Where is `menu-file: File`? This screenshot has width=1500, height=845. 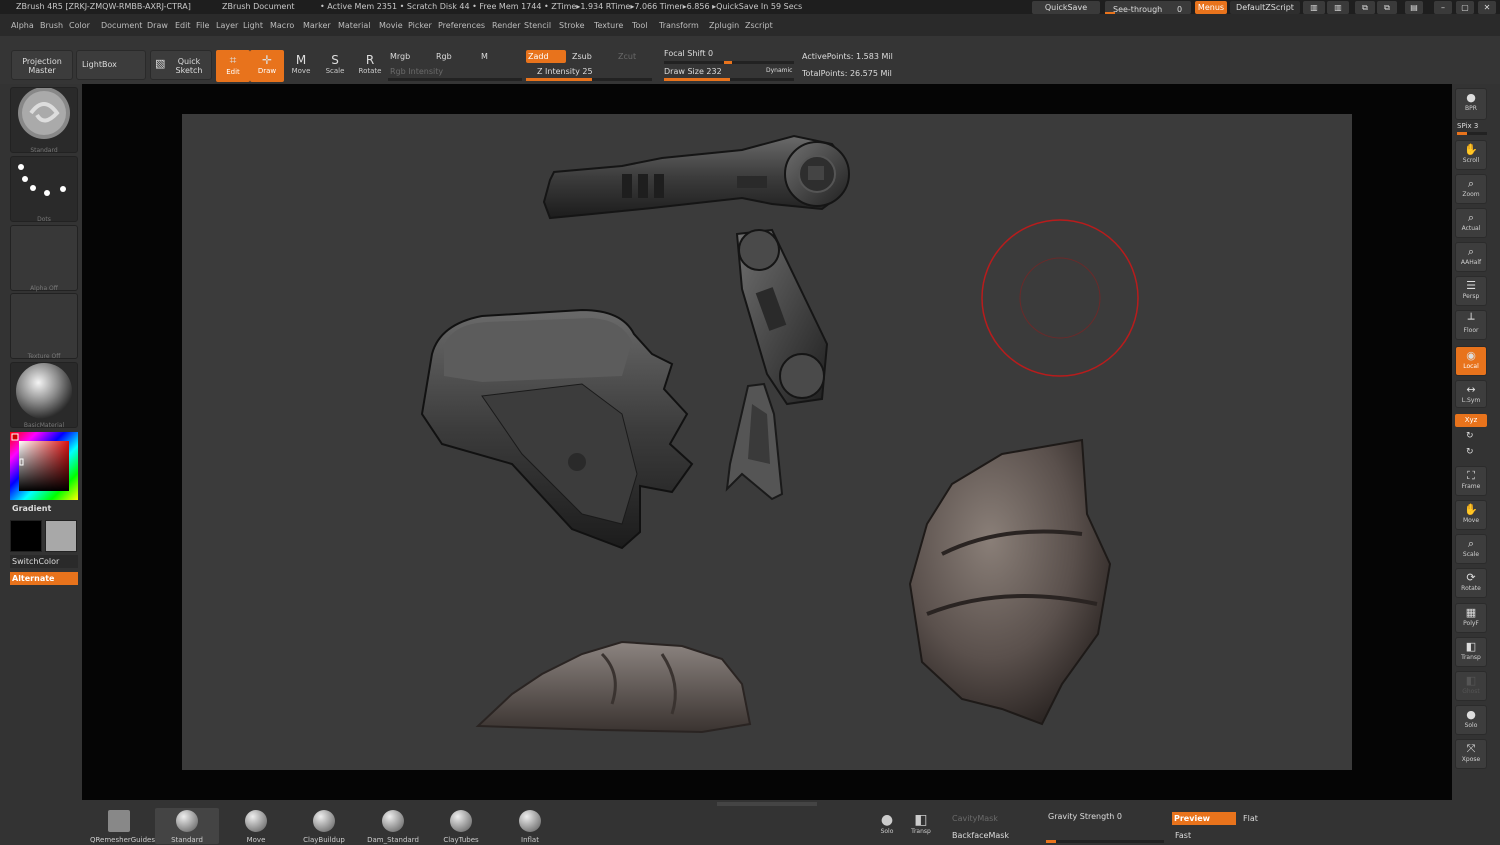
menu-file: File is located at coordinates (202, 25).